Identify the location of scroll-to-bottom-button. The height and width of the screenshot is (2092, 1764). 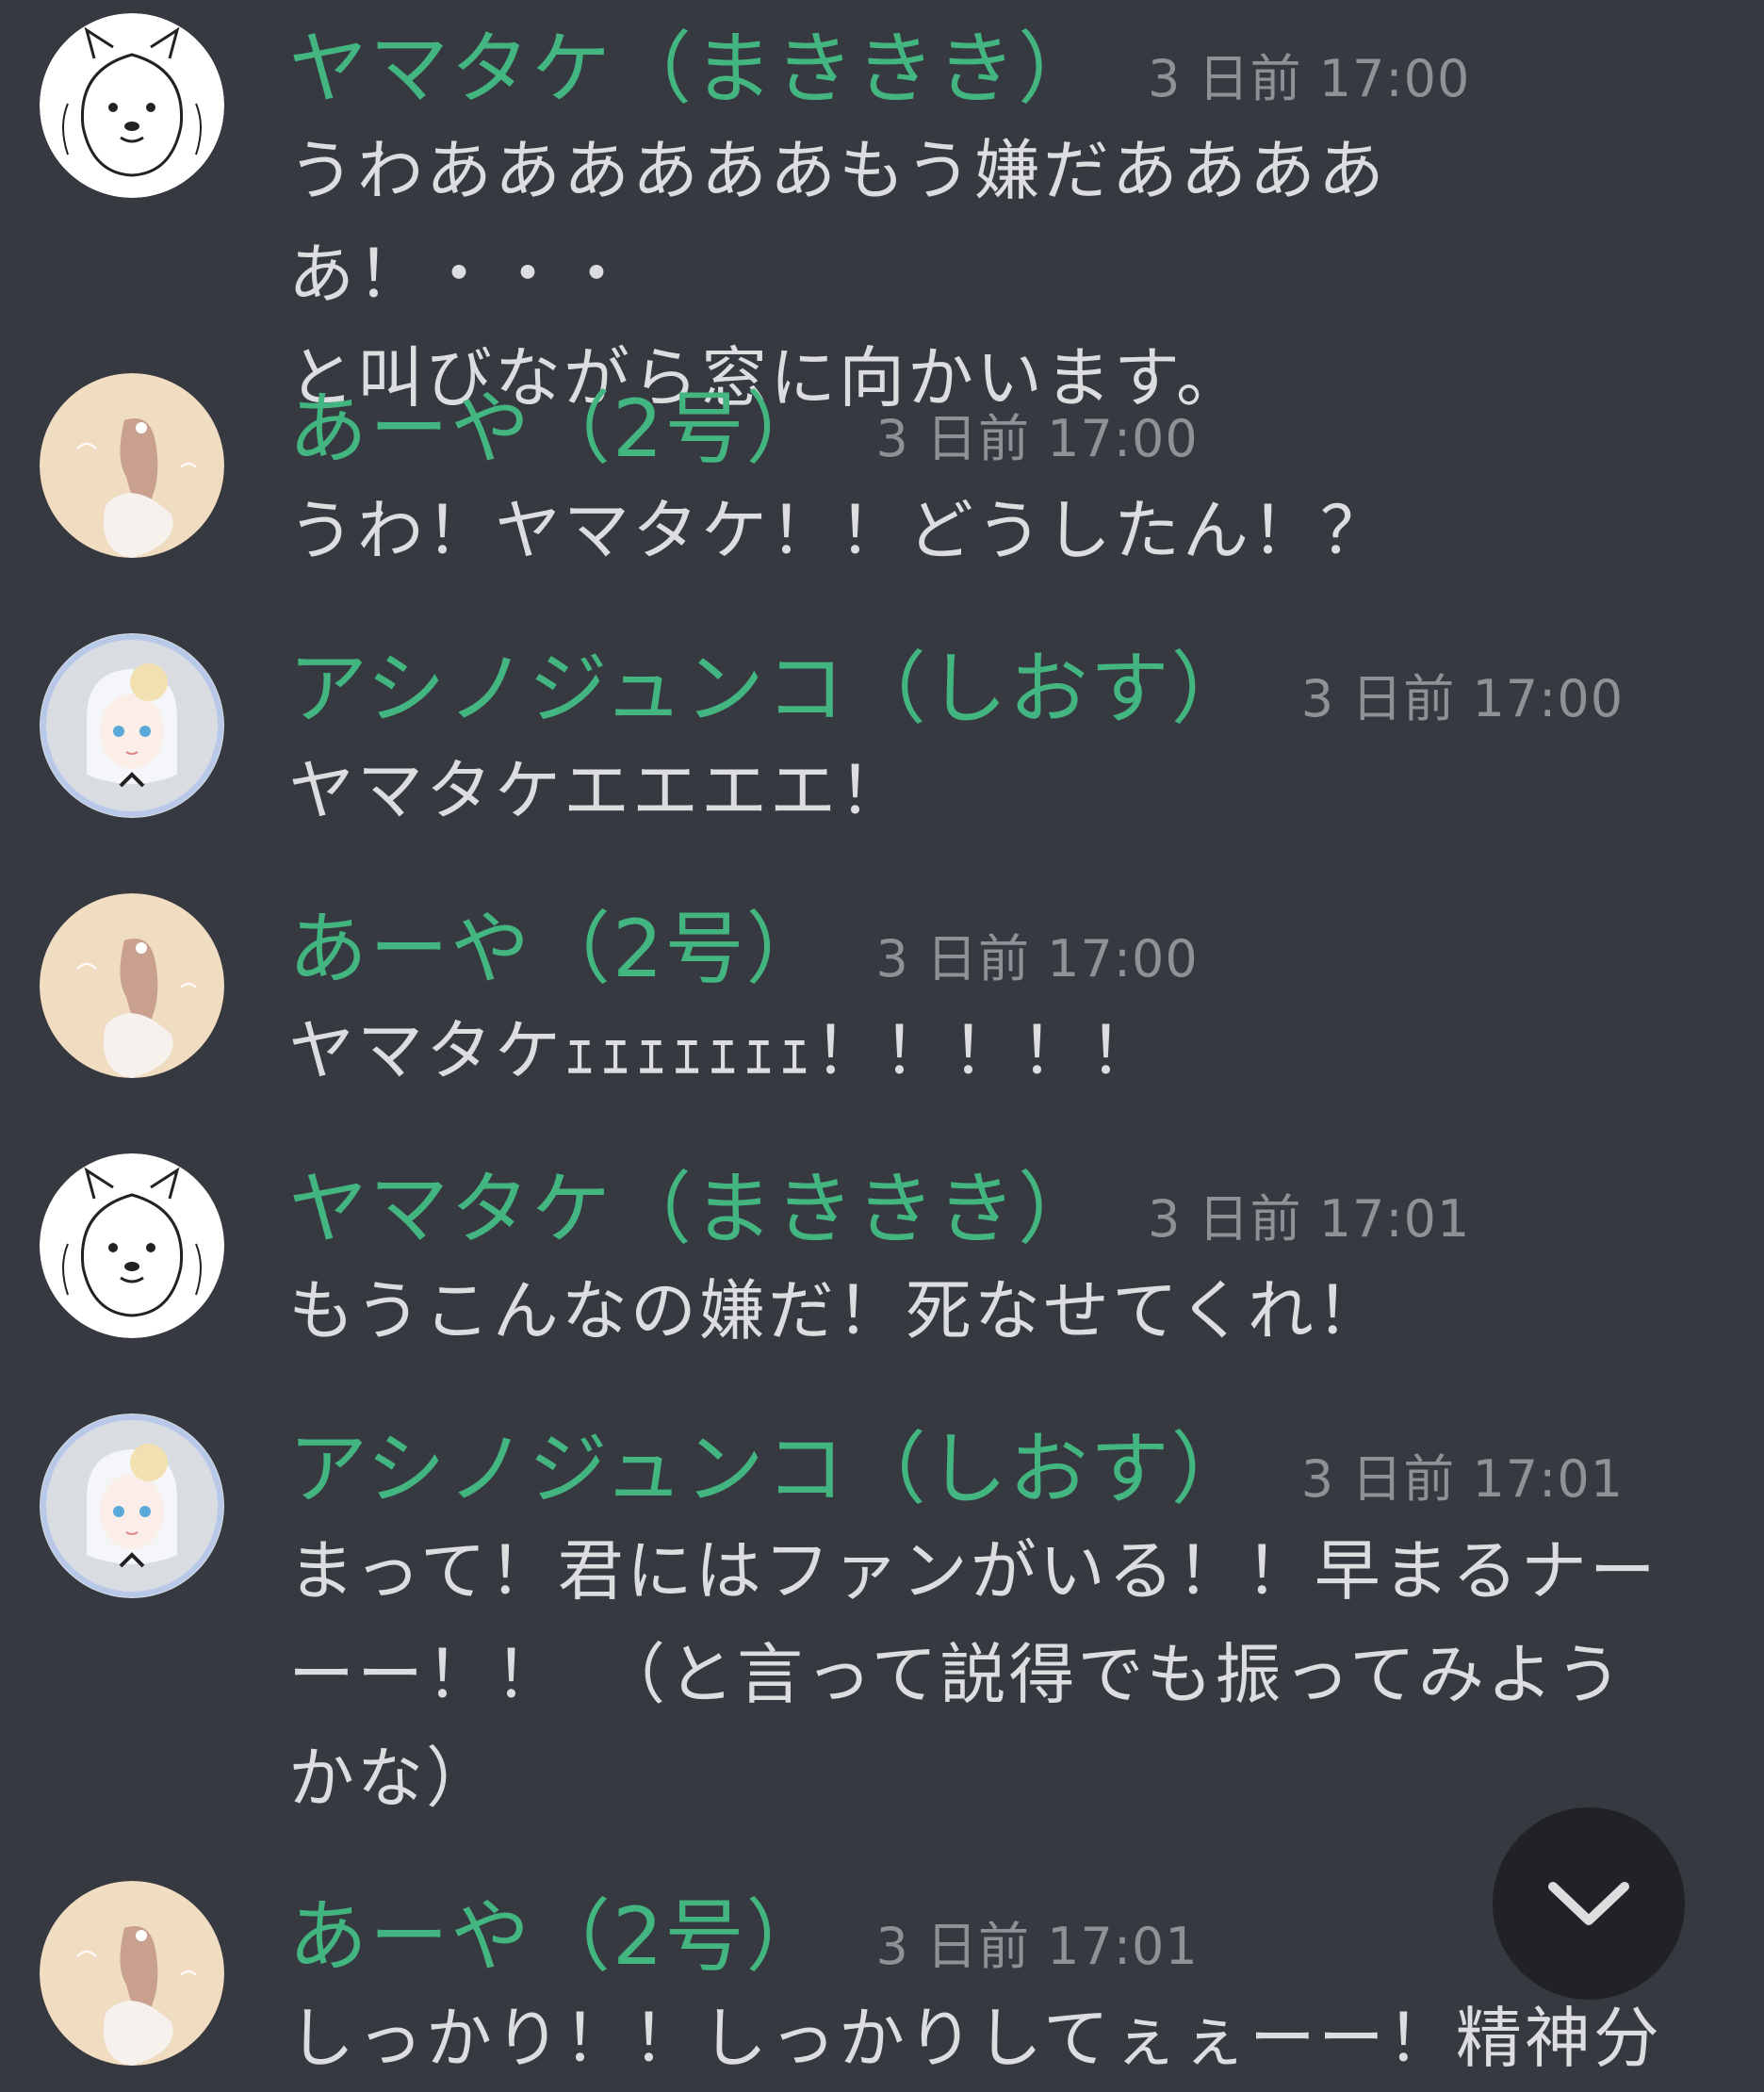
(1589, 1903).